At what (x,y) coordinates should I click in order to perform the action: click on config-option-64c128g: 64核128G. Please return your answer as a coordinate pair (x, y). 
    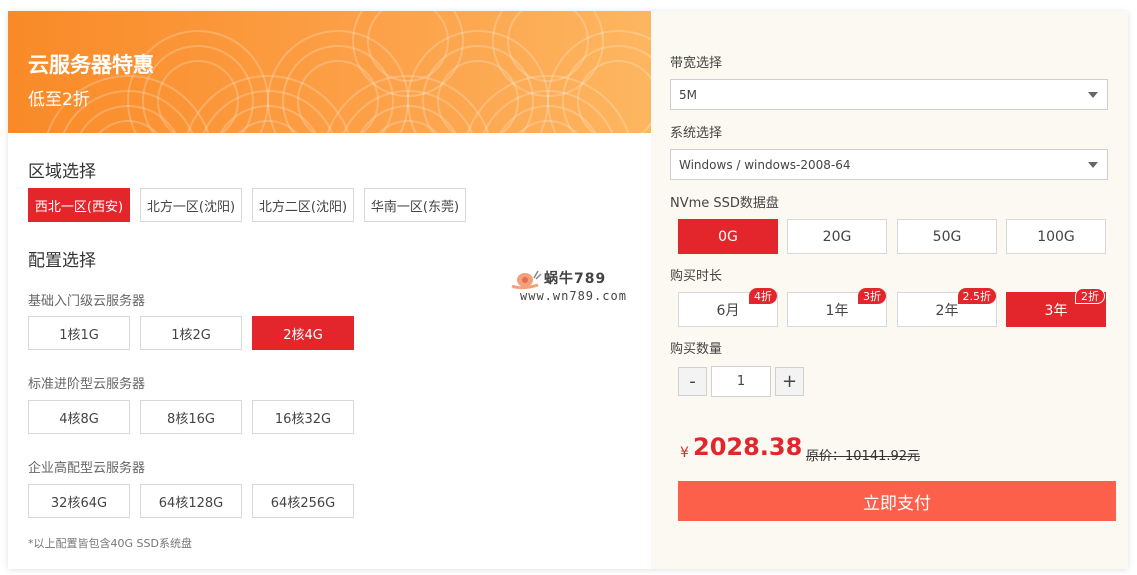
    Looking at the image, I should click on (191, 501).